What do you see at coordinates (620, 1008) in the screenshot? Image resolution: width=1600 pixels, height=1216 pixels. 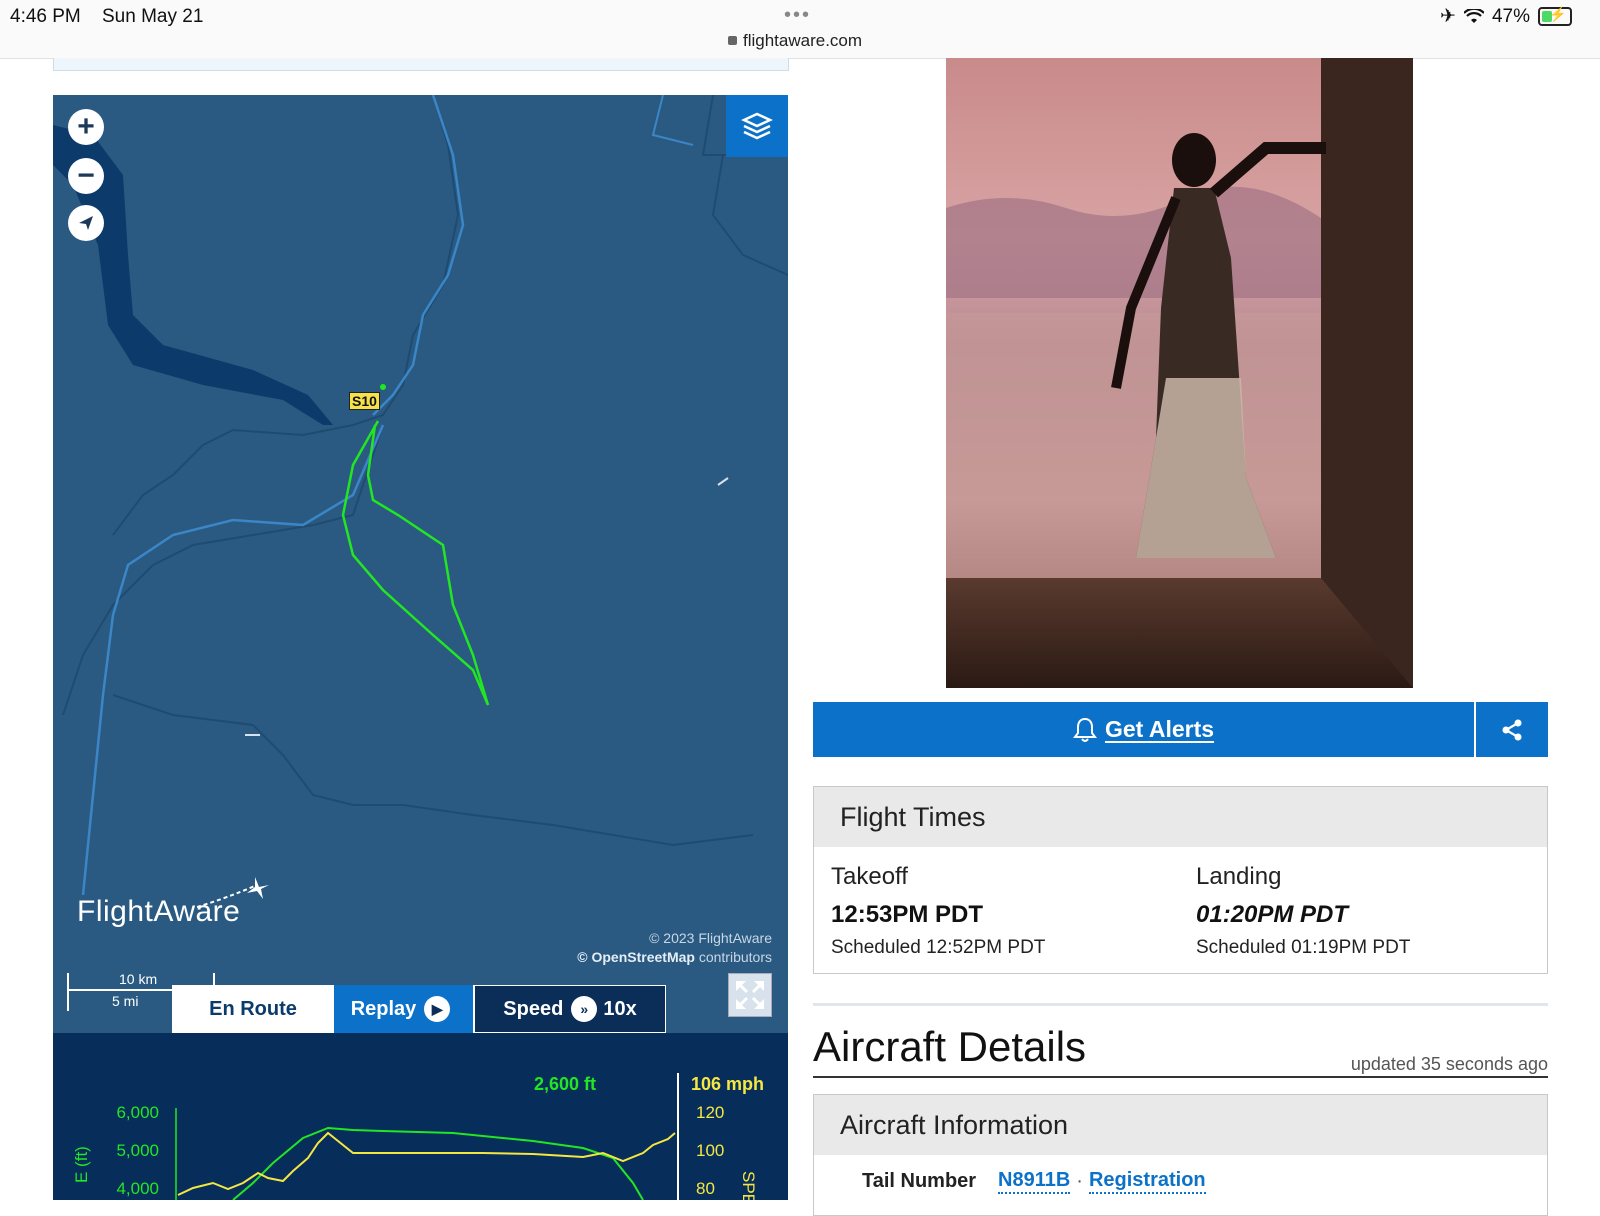 I see `speed-value: 10x` at bounding box center [620, 1008].